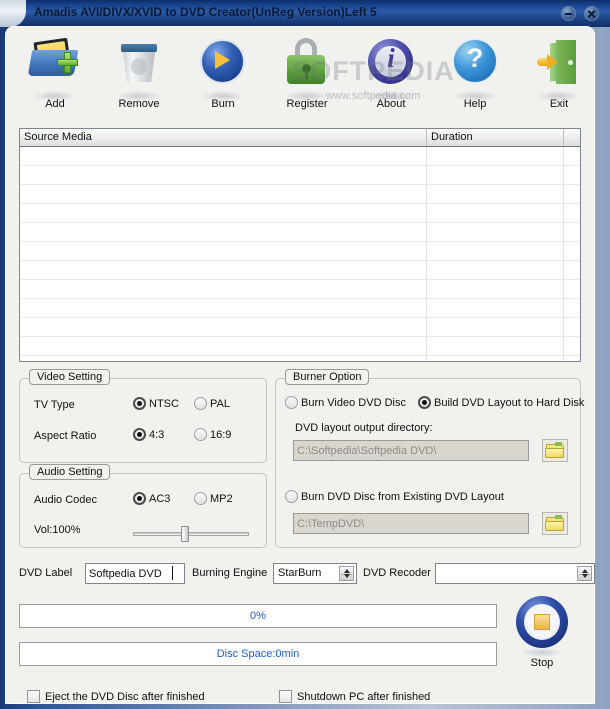 This screenshot has height=709, width=610. I want to click on titlebar-left-cap, so click(13, 13).